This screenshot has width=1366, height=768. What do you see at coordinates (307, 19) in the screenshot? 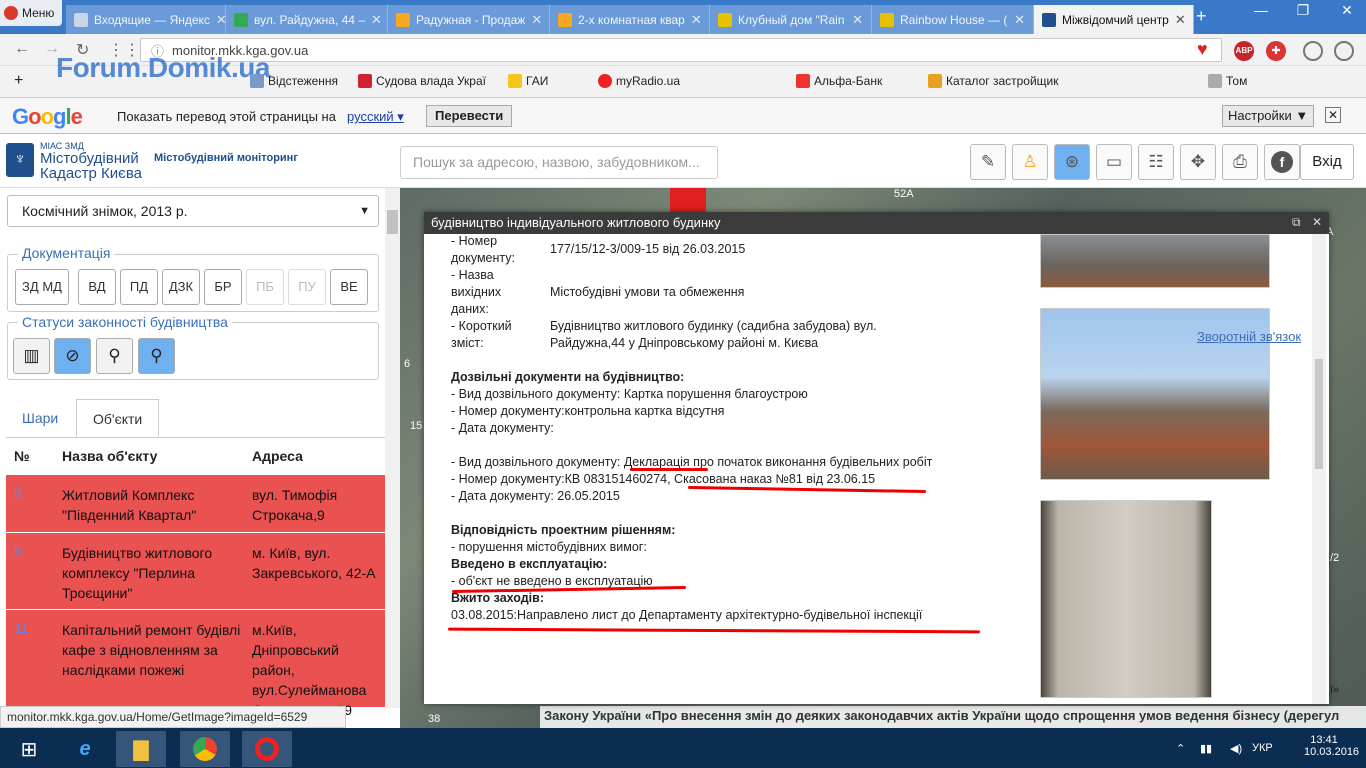
I see `tab-maps: вул. Райдужна, 44 – ✕` at bounding box center [307, 19].